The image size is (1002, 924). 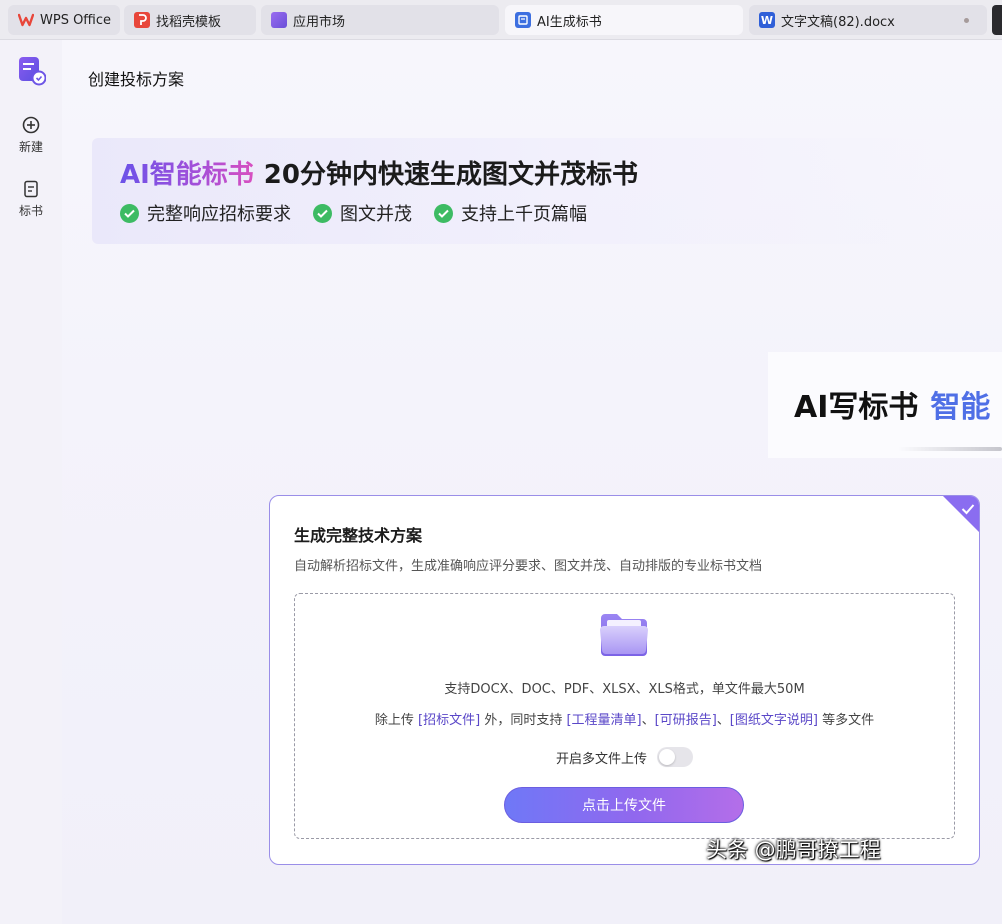 What do you see at coordinates (624, 689) in the screenshot?
I see `supported-formats: 支持DOCX、DOC、PDF、XLSX、XLS格式，单文件最大50M` at bounding box center [624, 689].